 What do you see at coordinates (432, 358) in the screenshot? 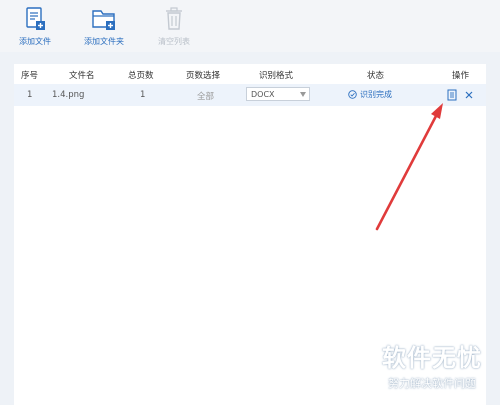
I see `watermark-title: 软件无忧` at bounding box center [432, 358].